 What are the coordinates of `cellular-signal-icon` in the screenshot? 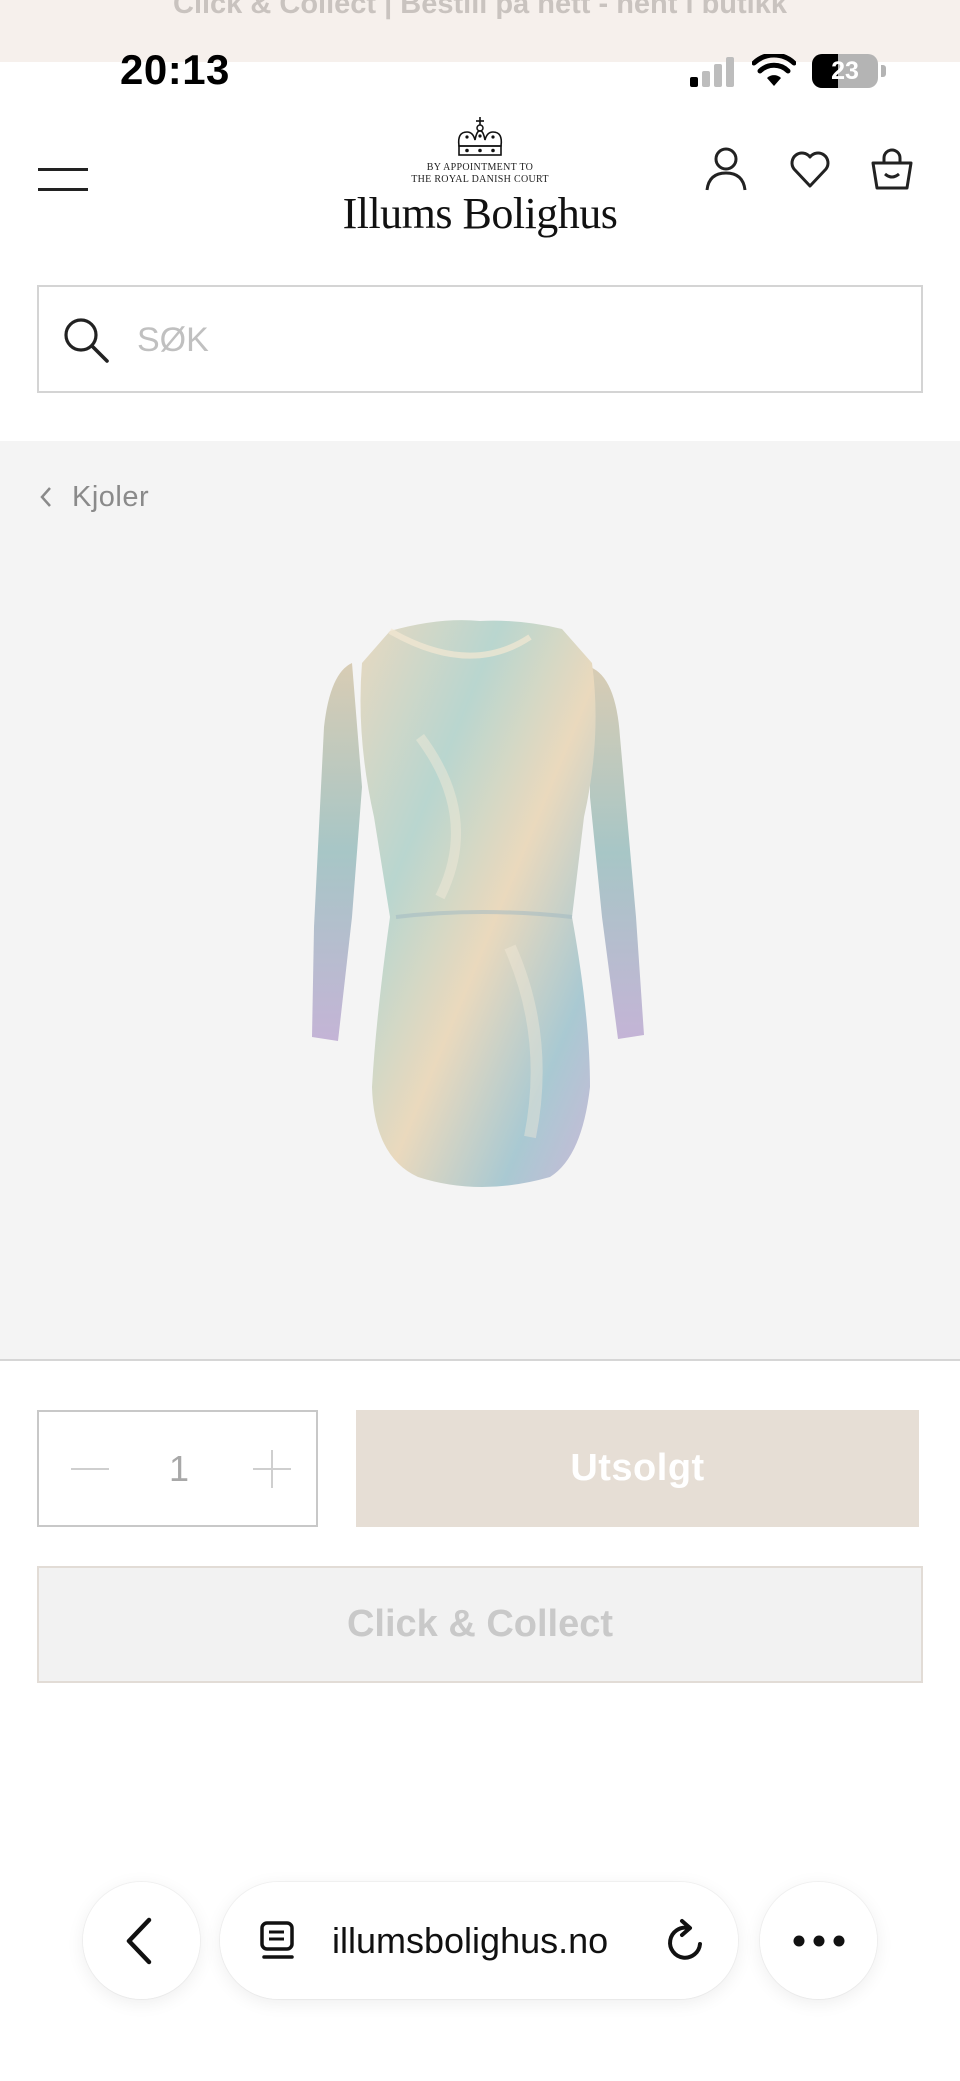 It's located at (712, 72).